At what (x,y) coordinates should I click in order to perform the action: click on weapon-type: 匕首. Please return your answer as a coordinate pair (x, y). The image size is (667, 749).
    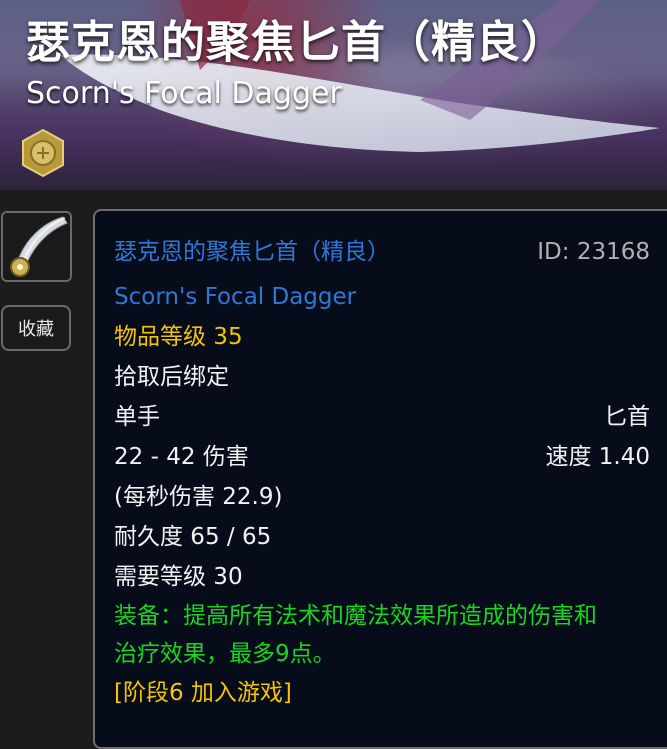
    Looking at the image, I should click on (627, 417).